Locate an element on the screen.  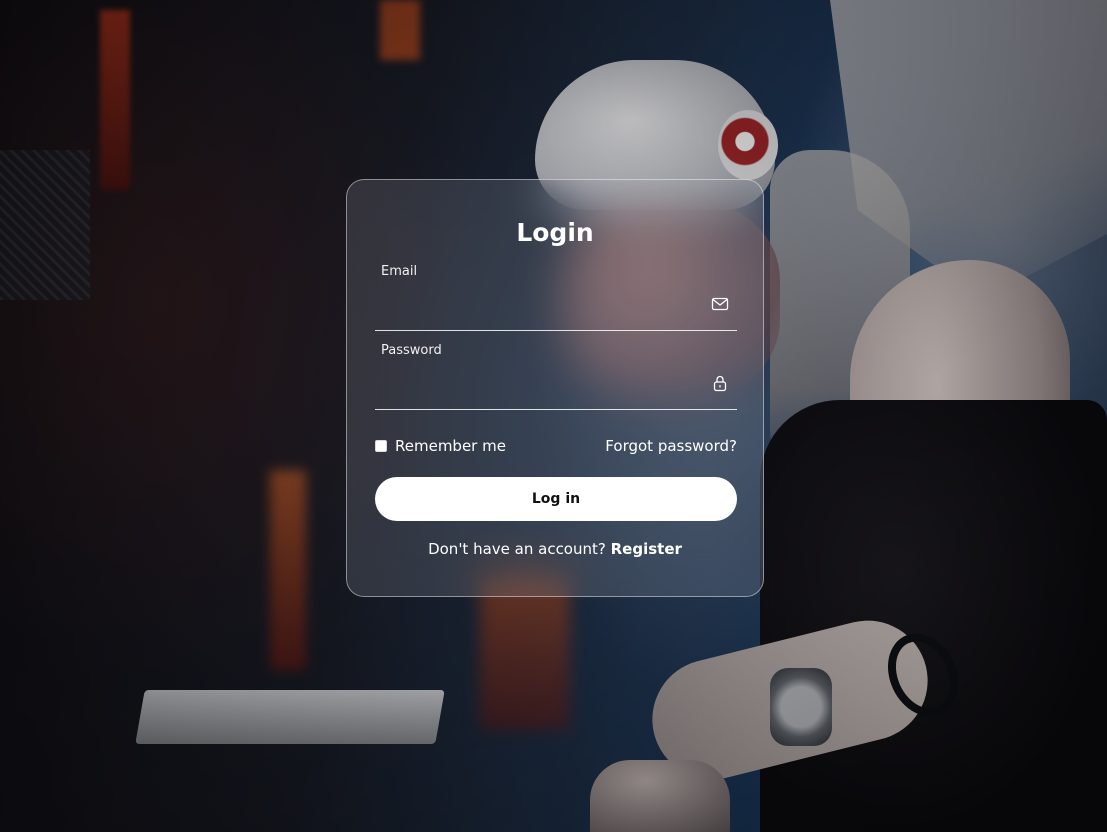
login-button: Log in is located at coordinates (556, 499).